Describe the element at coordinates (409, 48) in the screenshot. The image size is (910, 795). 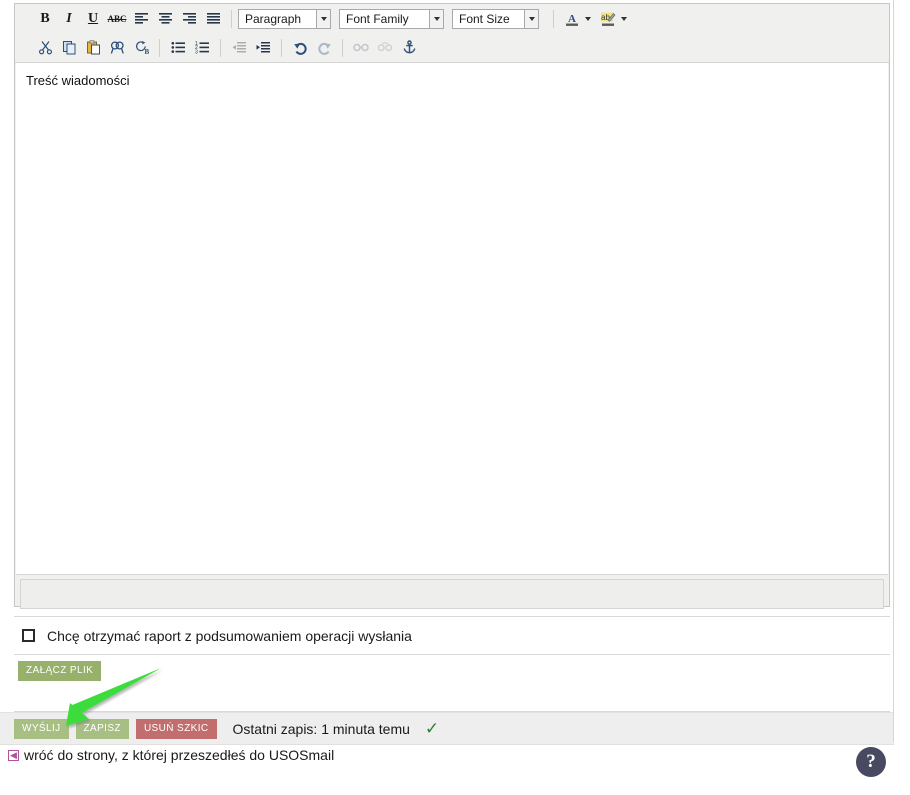
I see `anchor-icon` at that location.